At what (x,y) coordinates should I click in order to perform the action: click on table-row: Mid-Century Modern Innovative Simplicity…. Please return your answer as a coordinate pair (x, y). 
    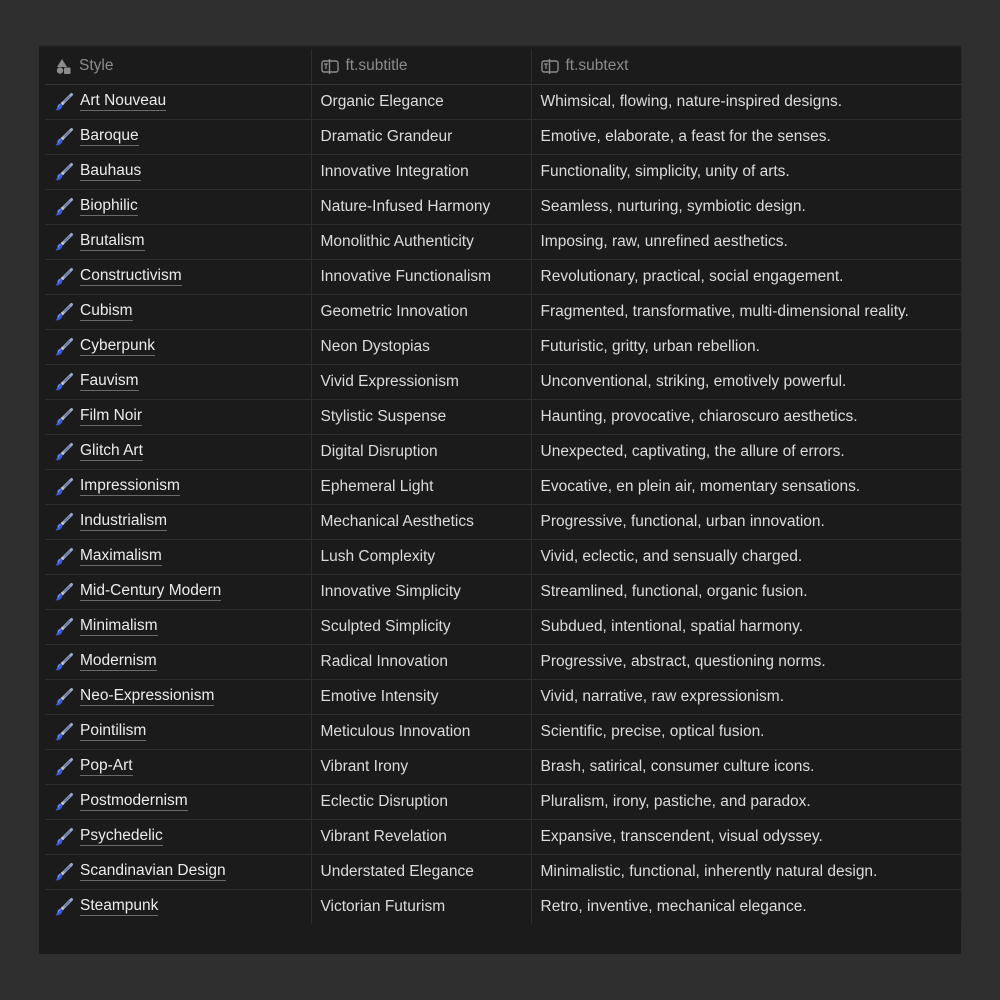
    Looking at the image, I should click on (503, 592).